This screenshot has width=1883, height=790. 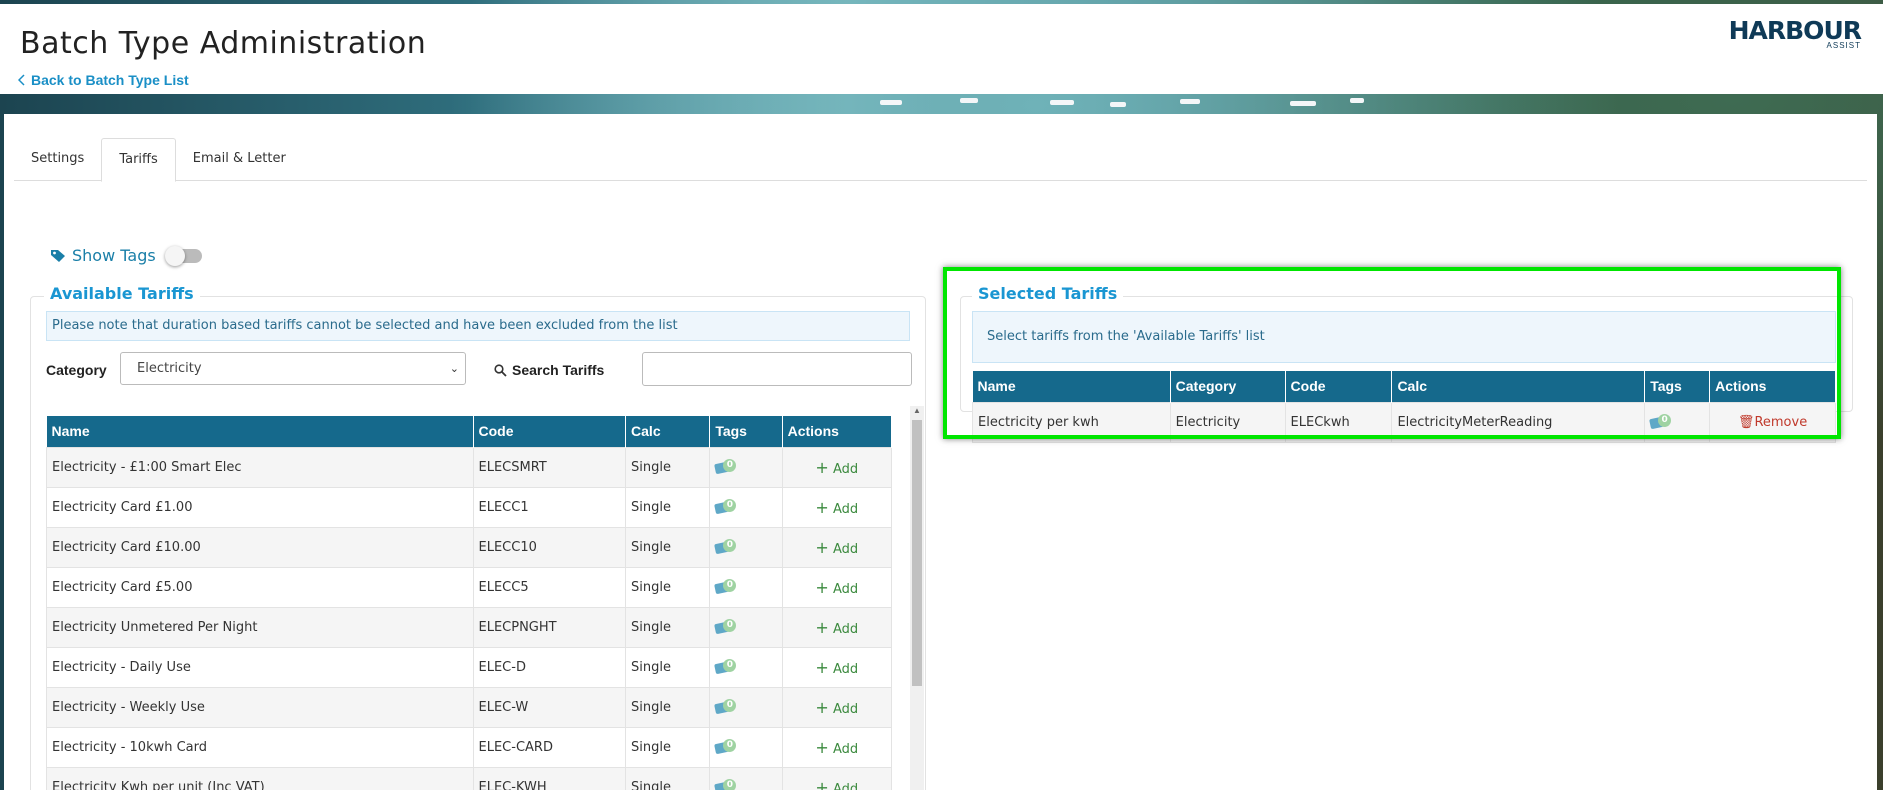 What do you see at coordinates (549, 778) in the screenshot?
I see `tariff-code: ELEC-KWH` at bounding box center [549, 778].